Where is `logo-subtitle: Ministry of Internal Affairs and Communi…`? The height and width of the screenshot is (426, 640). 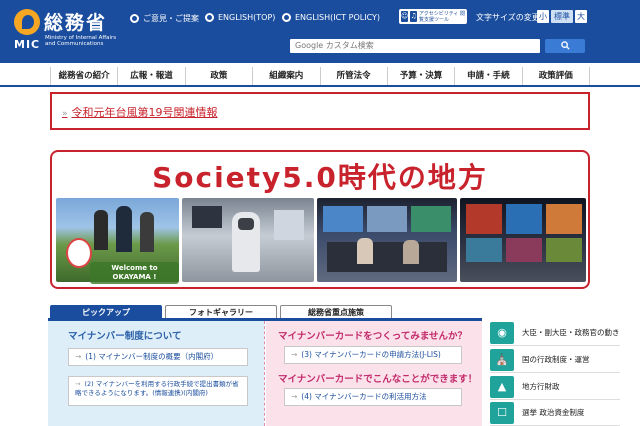
logo-subtitle: Ministry of Internal Affairs and Communi… is located at coordinates (81, 41).